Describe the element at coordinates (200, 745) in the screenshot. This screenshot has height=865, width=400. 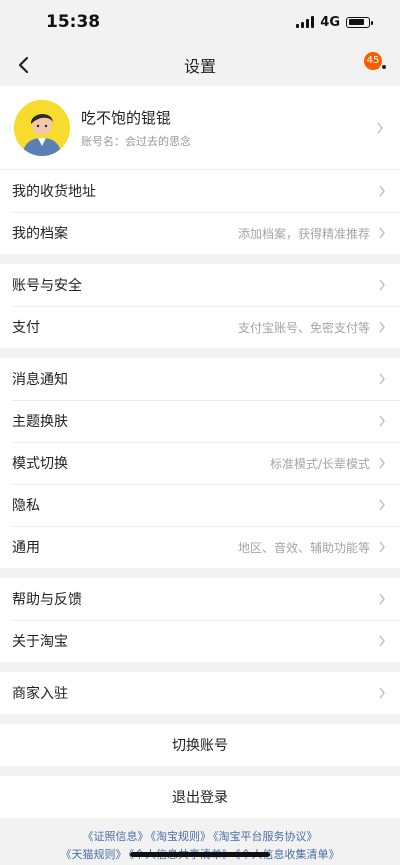
I see `switch-account-button: 切换账号` at that location.